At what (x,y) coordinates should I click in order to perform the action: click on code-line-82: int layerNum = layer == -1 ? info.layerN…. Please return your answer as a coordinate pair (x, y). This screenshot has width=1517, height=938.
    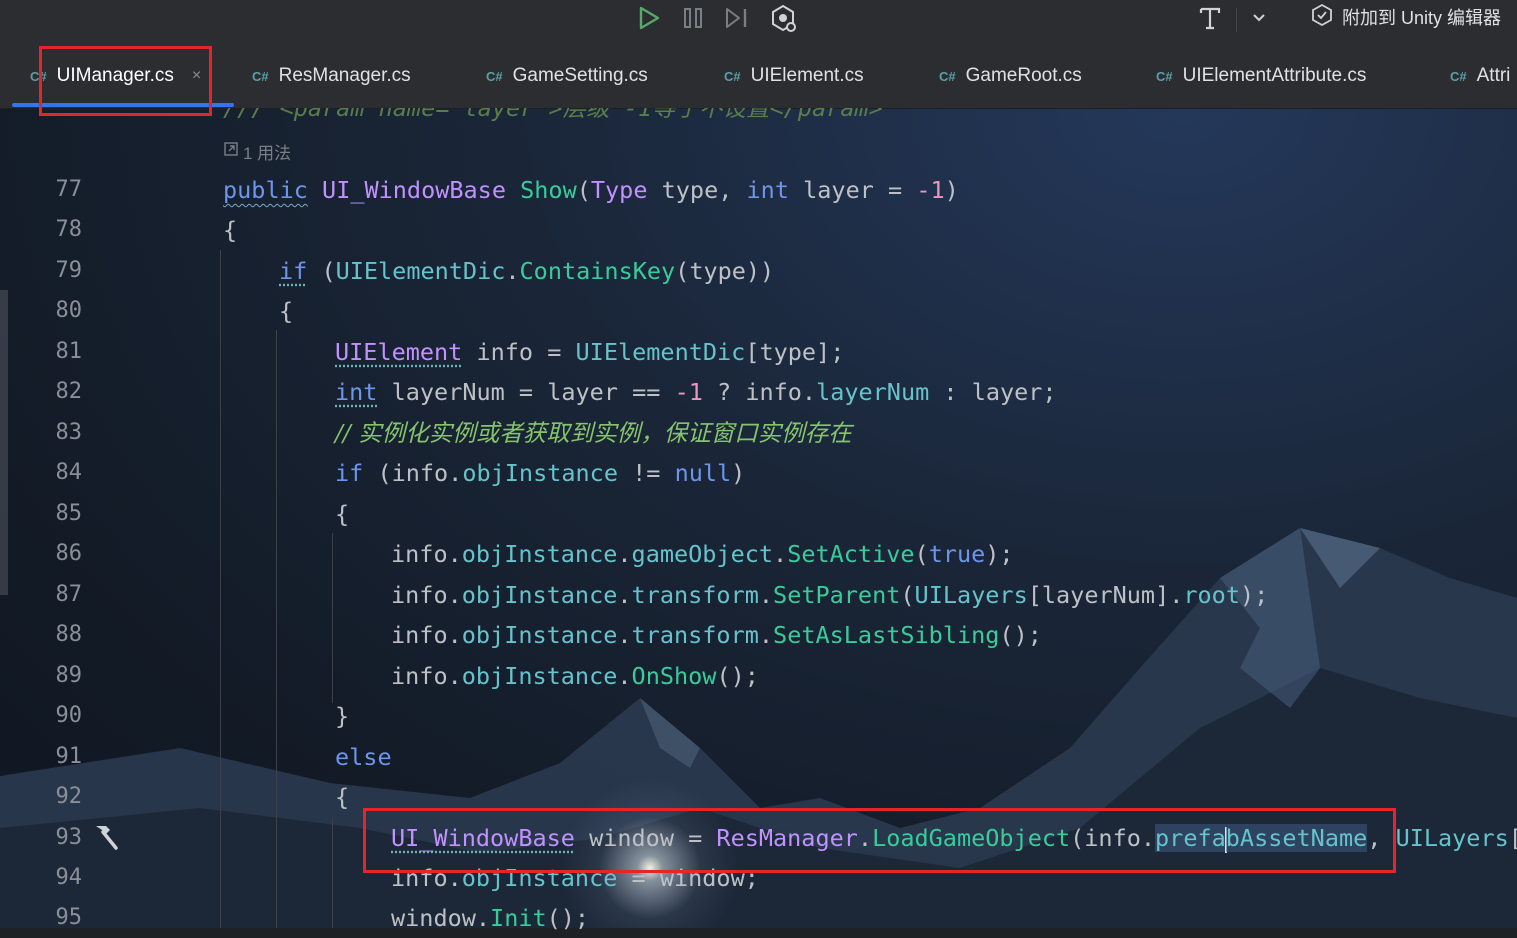
    Looking at the image, I should click on (696, 392).